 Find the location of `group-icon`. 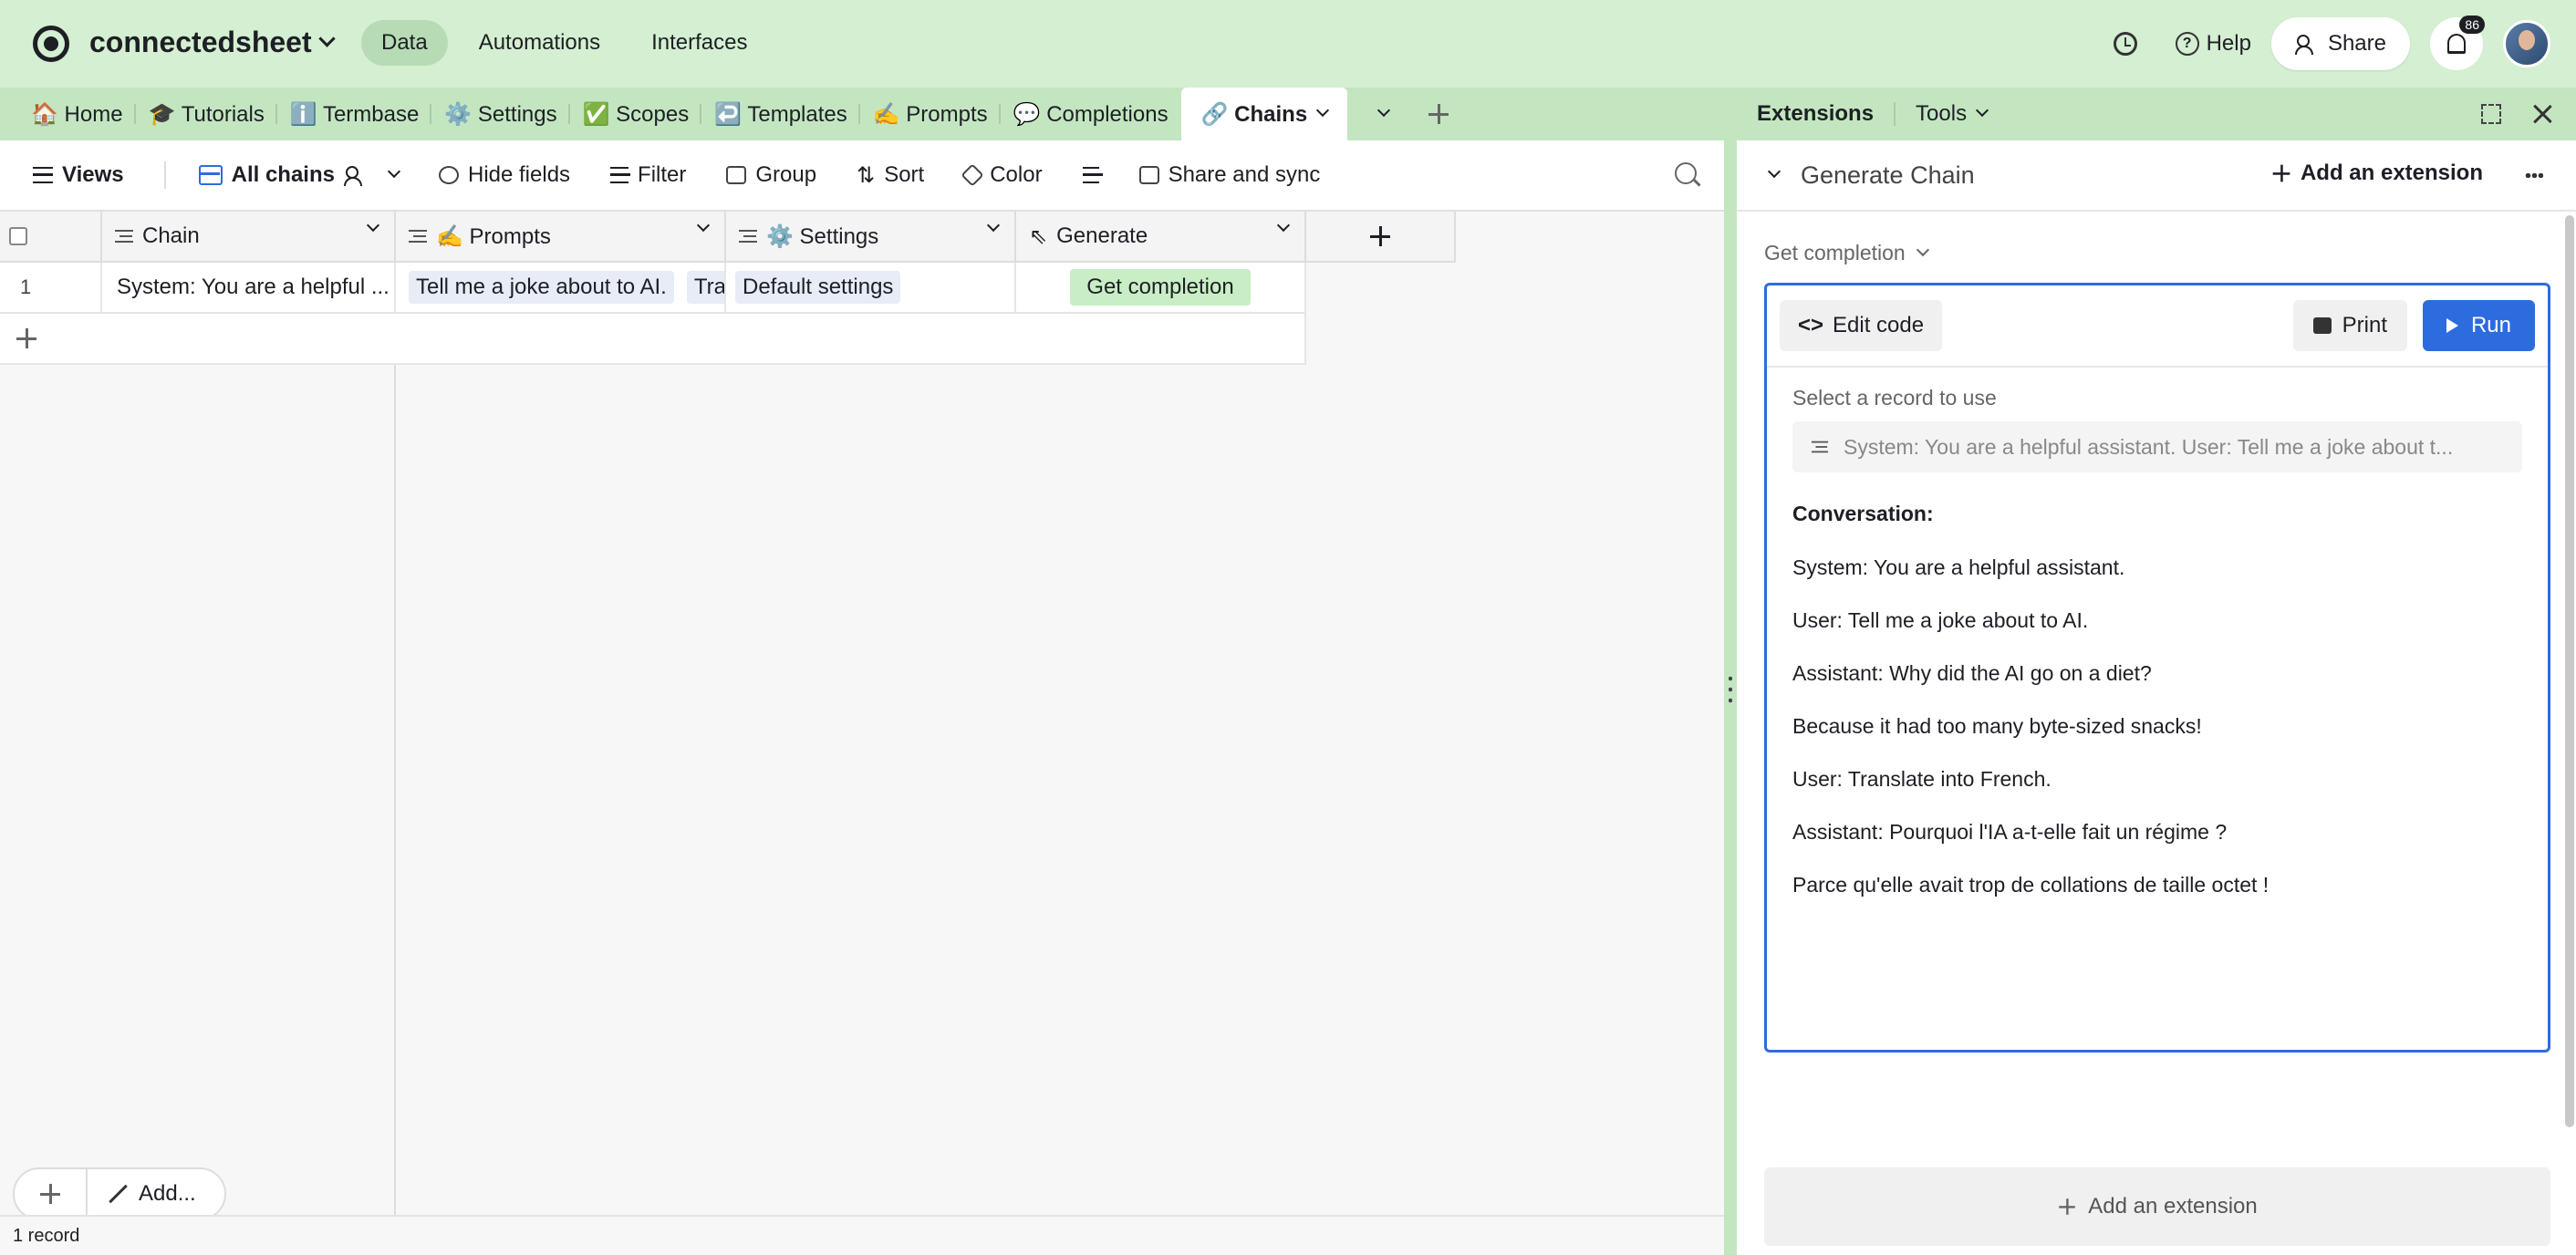

group-icon is located at coordinates (736, 175).